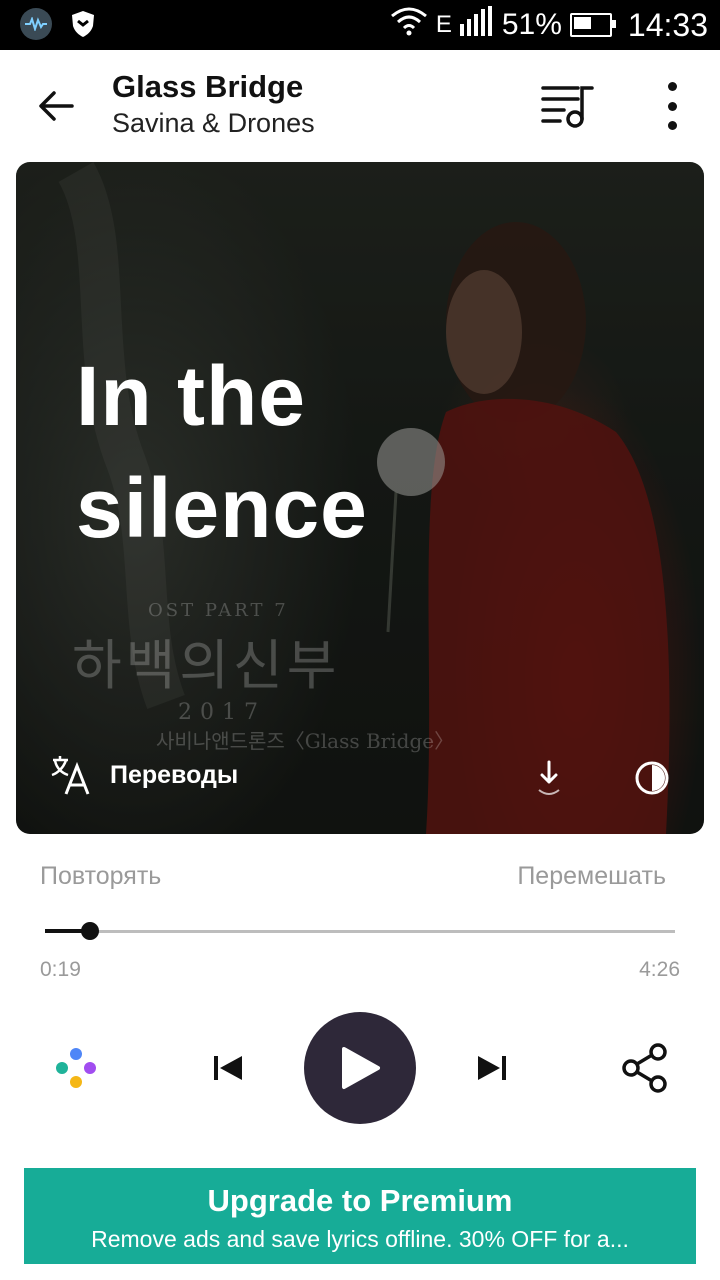  Describe the element at coordinates (58, 24) in the screenshot. I see `status-bar-left` at that location.